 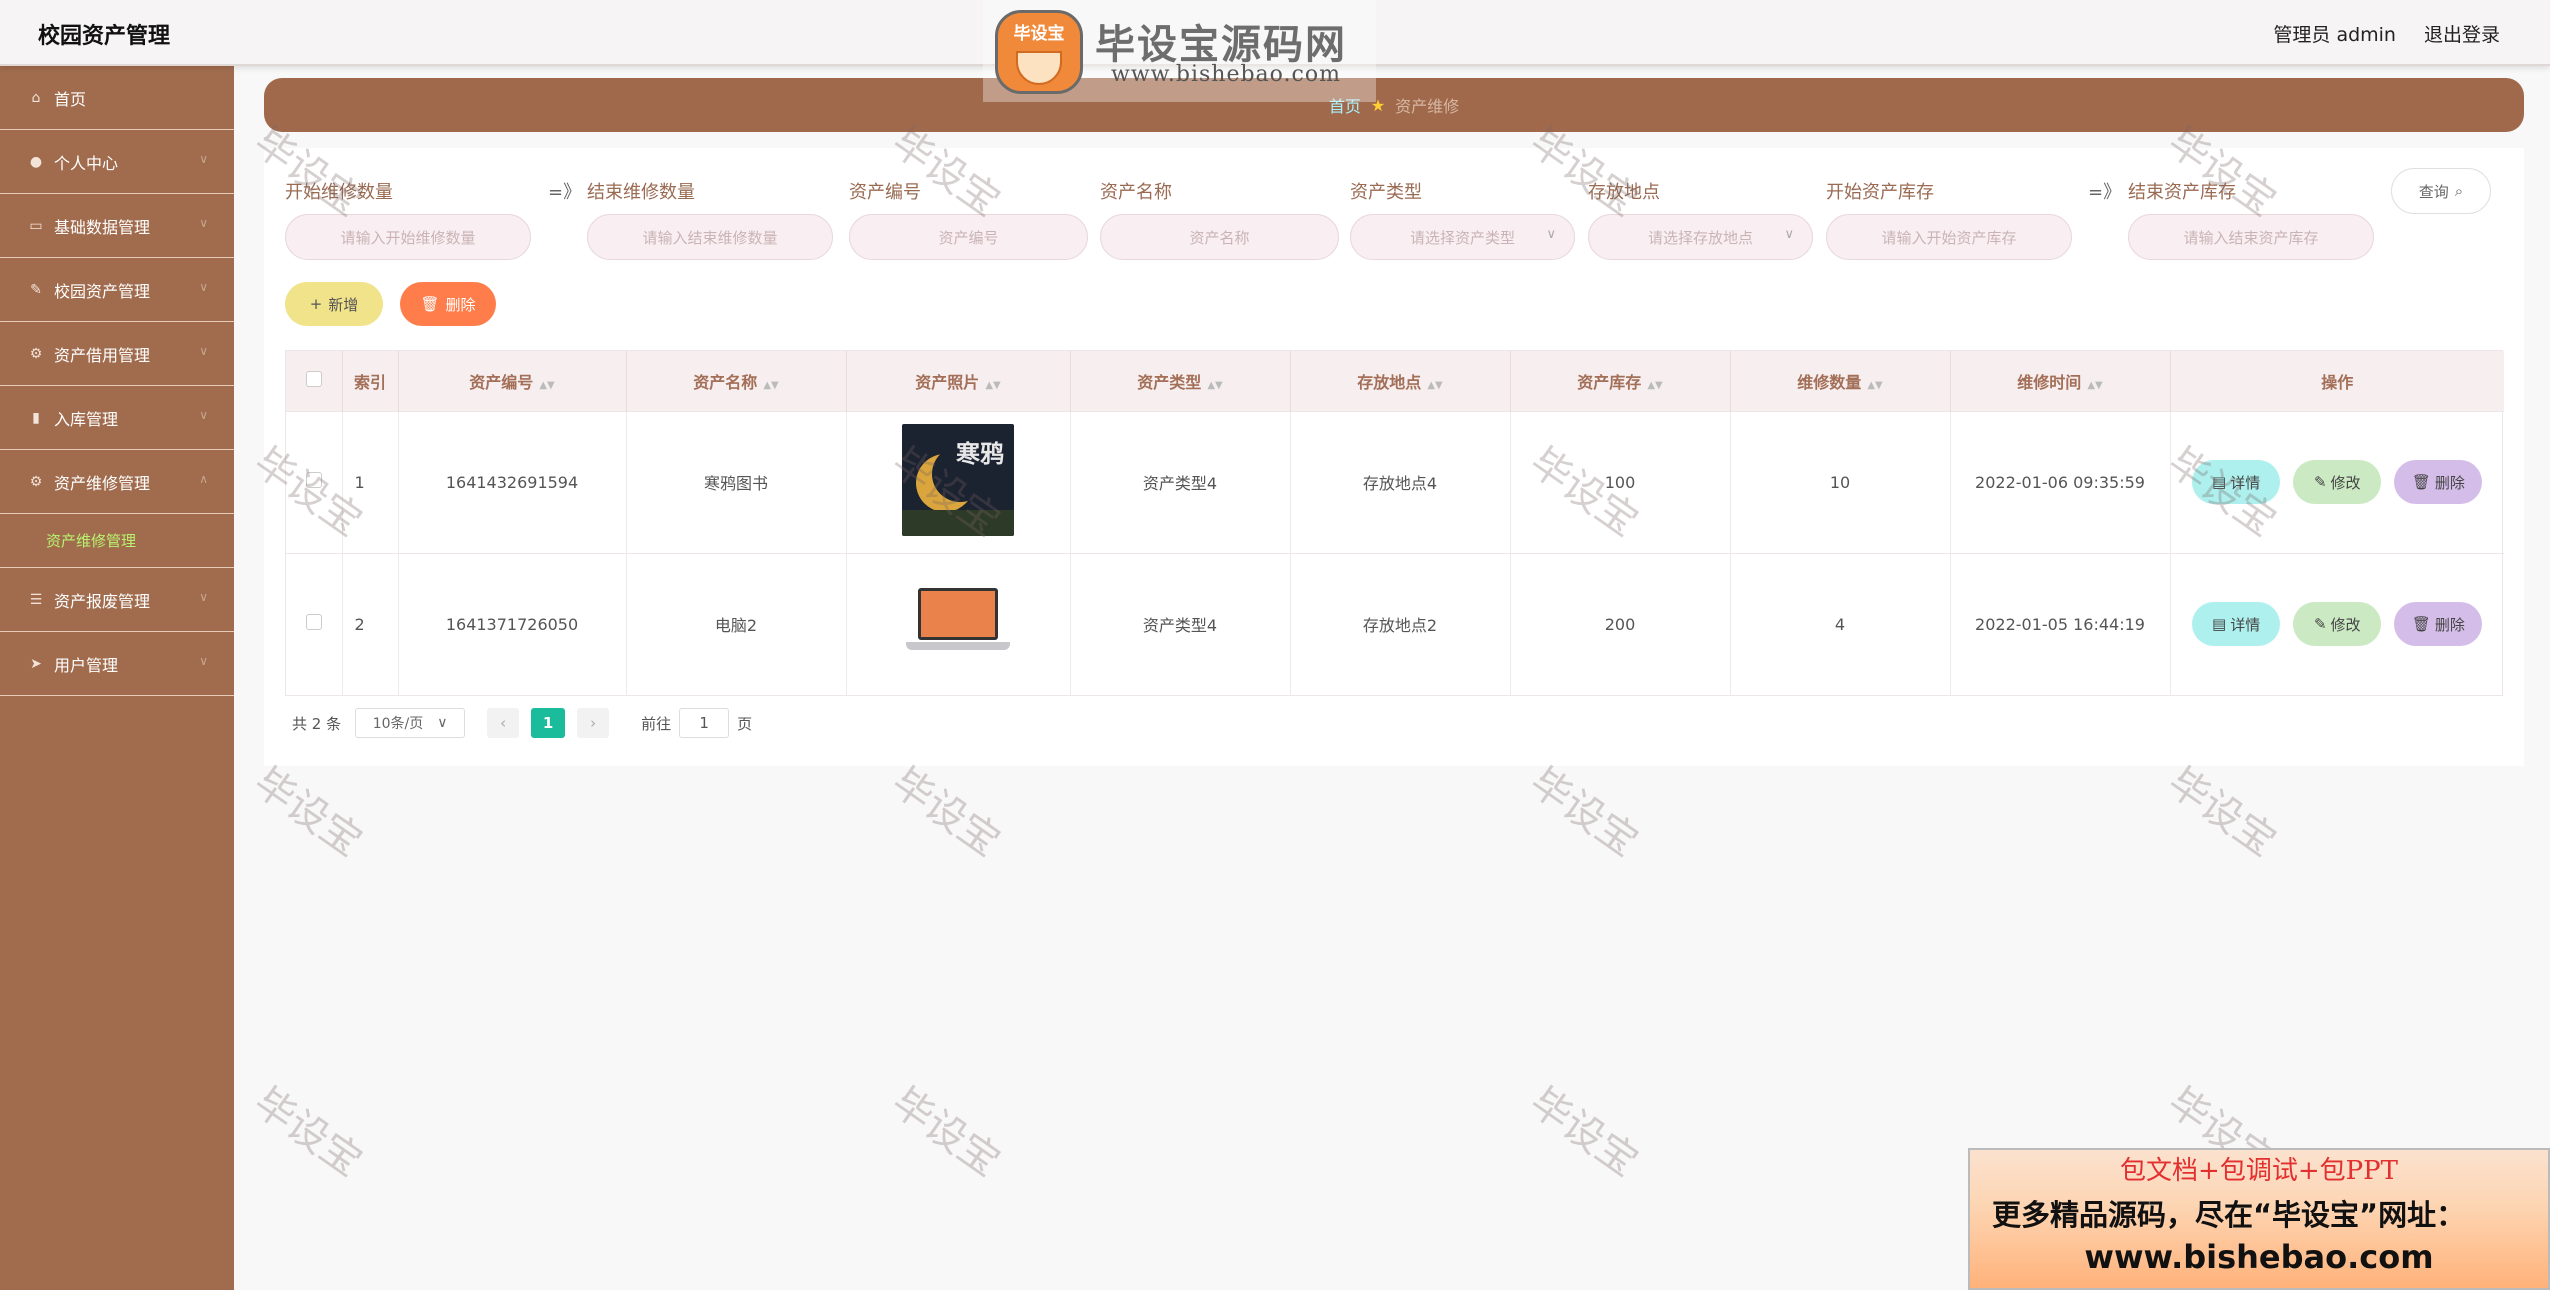 I want to click on page-number-current: 1, so click(x=548, y=723).